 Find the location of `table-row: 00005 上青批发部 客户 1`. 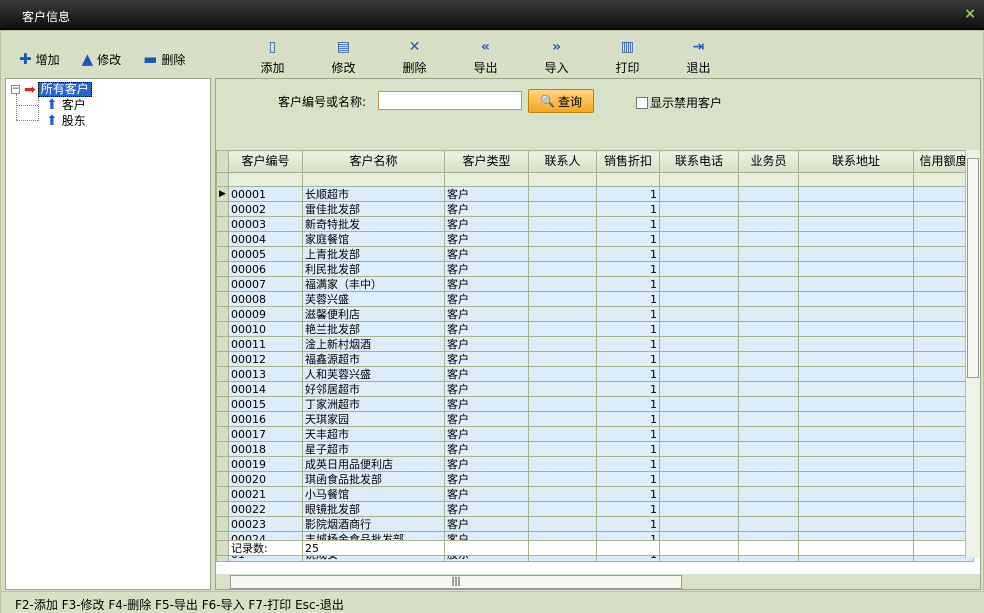

table-row: 00005 上青批发部 客户 1 is located at coordinates (595, 254).